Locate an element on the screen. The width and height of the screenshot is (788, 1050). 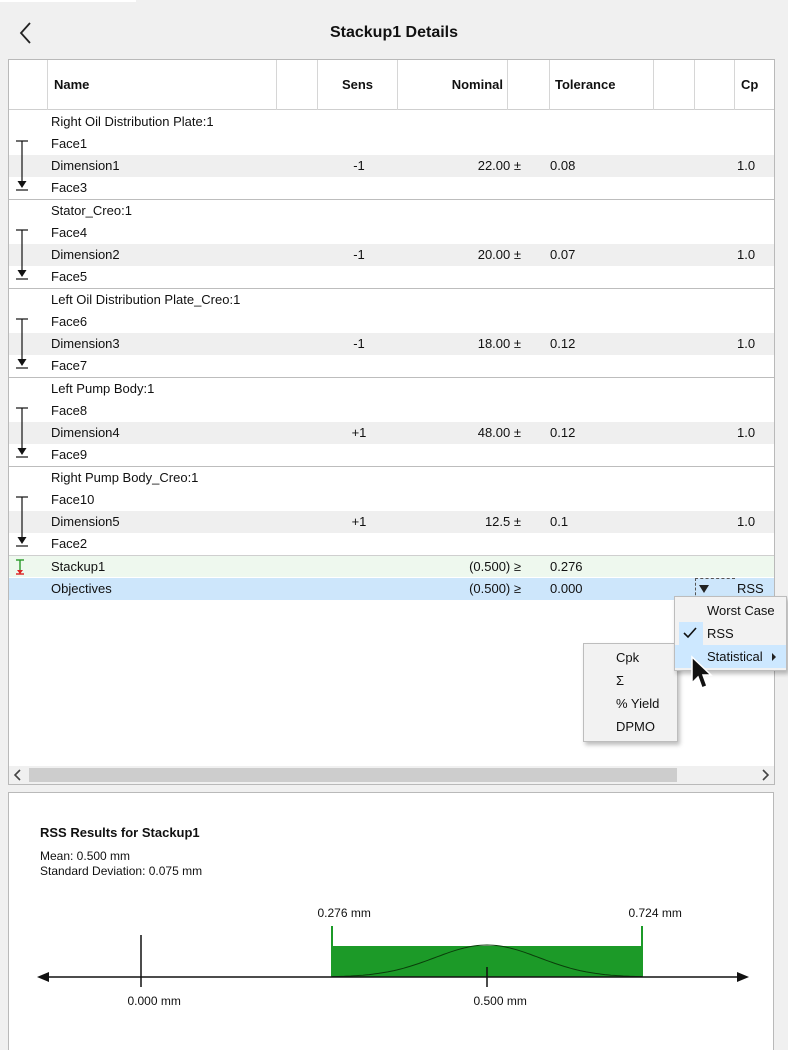
face-name: Face5 is located at coordinates (69, 276).